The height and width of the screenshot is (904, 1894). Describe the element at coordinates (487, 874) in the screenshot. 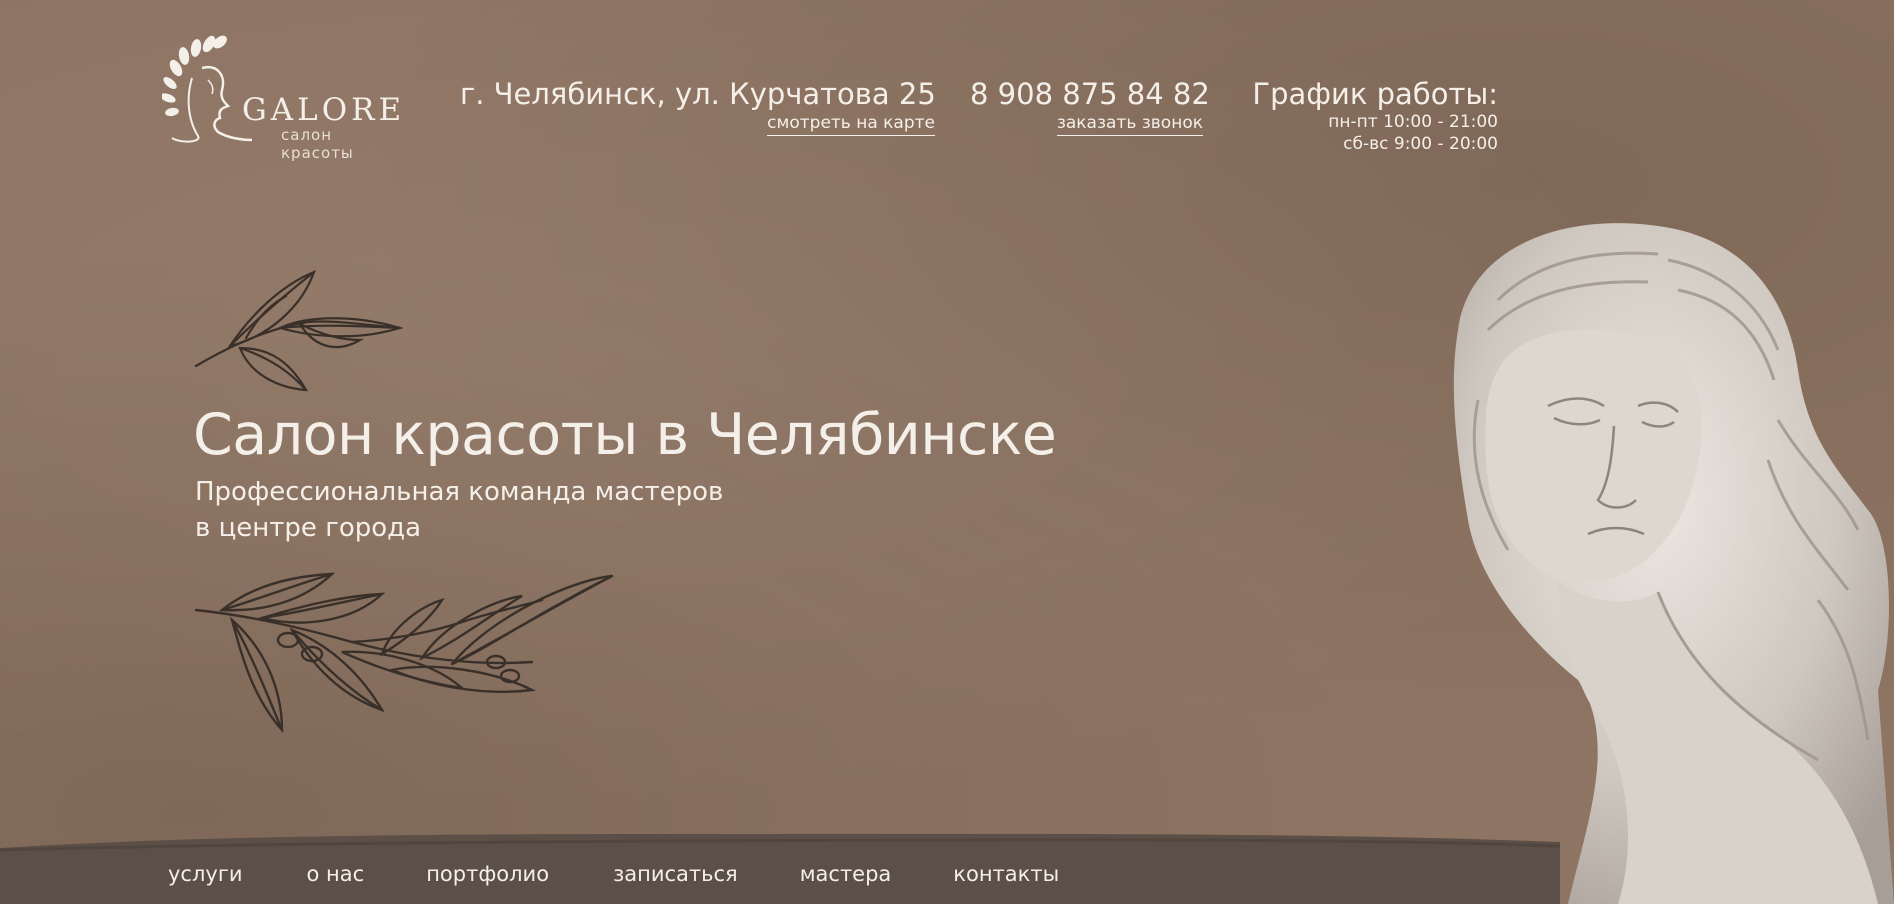

I see `nav-item-portfolio: портфолио` at that location.